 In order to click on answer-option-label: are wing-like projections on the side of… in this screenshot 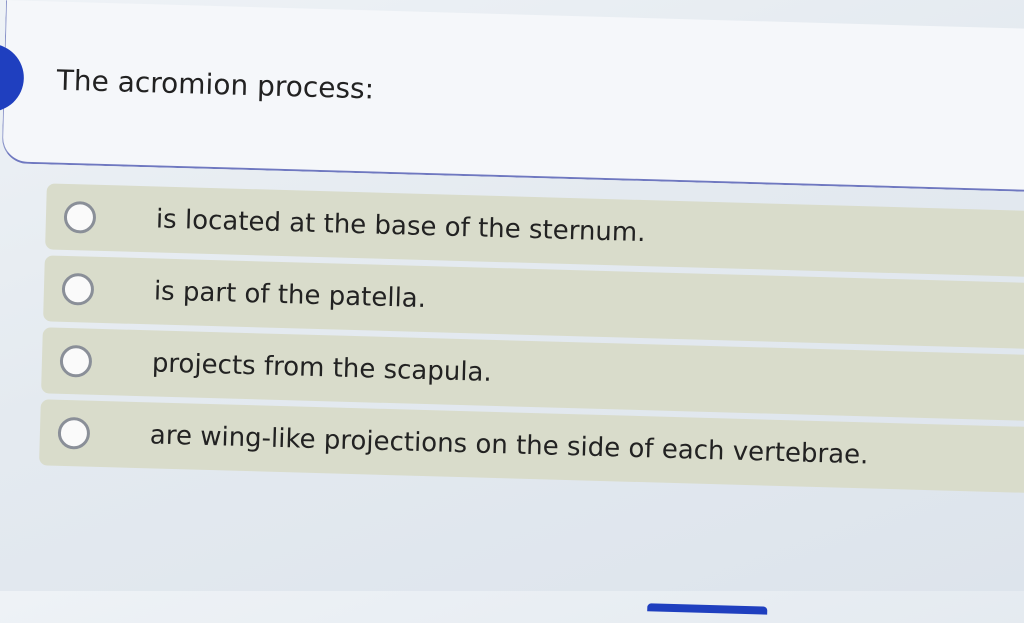, I will do `click(509, 445)`.